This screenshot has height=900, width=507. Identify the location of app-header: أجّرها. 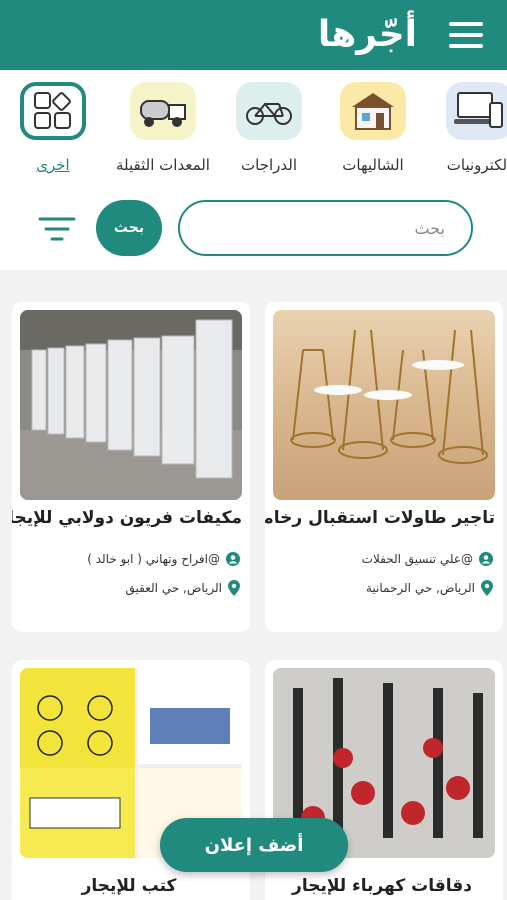
(253, 35).